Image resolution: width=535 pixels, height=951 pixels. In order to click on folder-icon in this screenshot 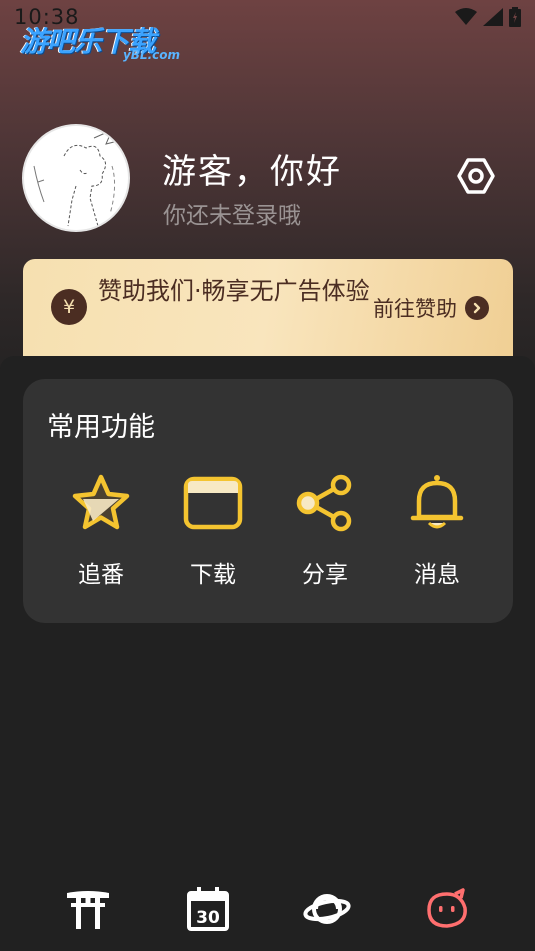, I will do `click(213, 503)`.